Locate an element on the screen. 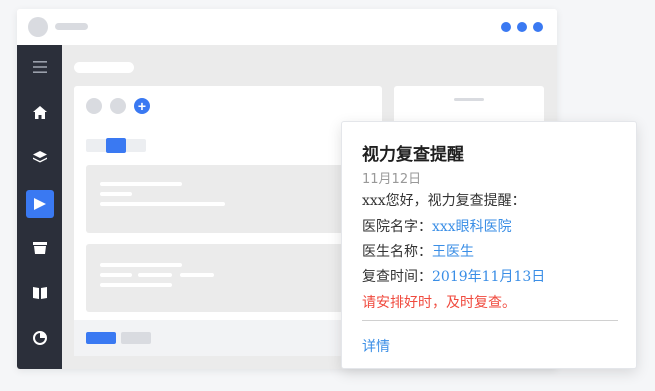 The height and width of the screenshot is (391, 655). title-placeholder is located at coordinates (71, 26).